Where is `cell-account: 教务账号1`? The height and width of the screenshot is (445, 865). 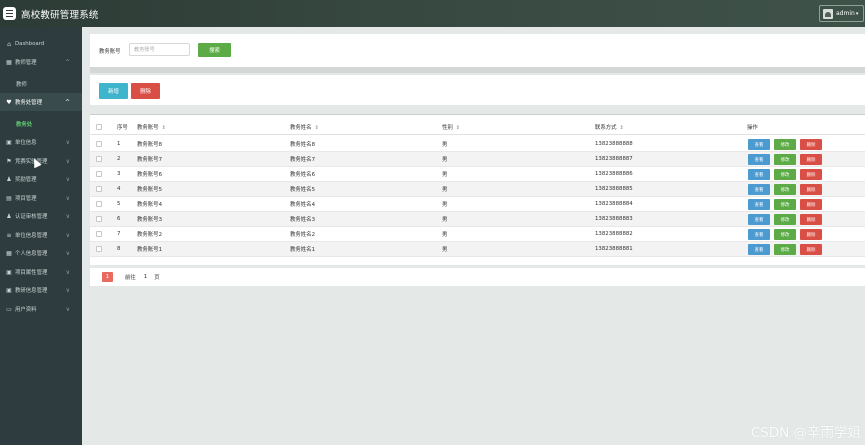
cell-account: 教务账号1 is located at coordinates (149, 250).